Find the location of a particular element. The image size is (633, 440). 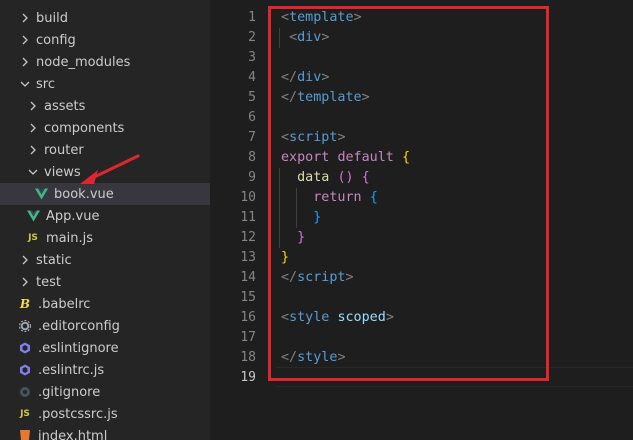

line-number: 2 is located at coordinates (252, 37).